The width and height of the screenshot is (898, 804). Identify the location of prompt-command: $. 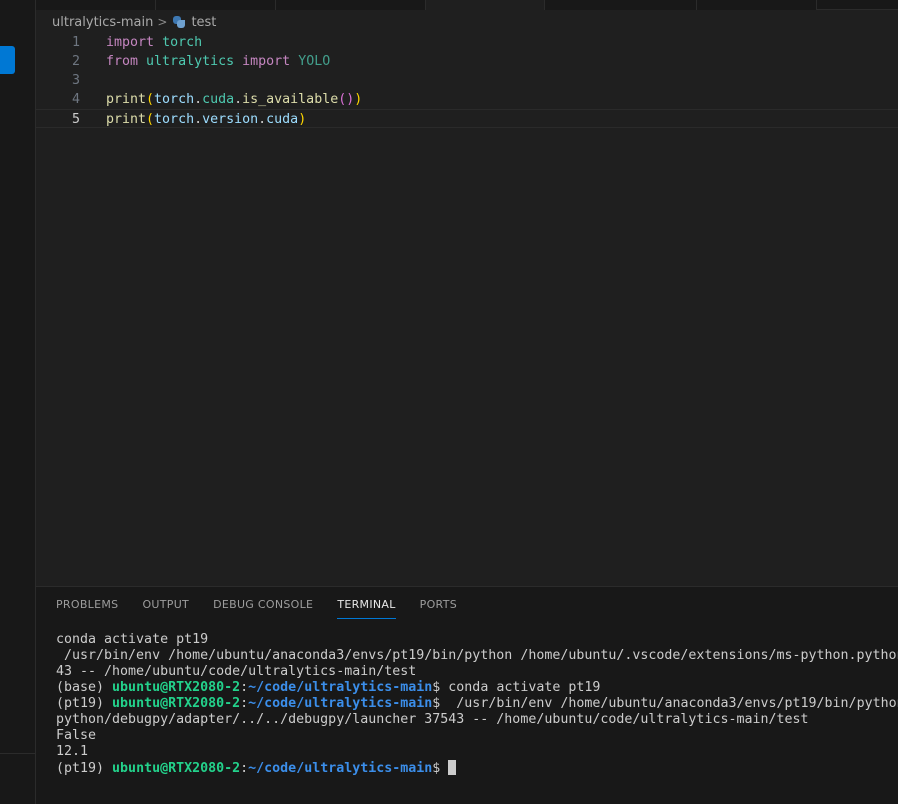
(440, 768).